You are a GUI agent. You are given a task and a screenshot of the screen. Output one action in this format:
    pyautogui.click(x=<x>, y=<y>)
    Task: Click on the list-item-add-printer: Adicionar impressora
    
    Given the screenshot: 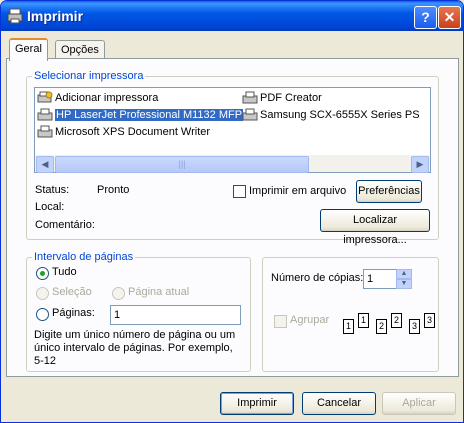 What is the action you would take?
    pyautogui.click(x=97, y=98)
    